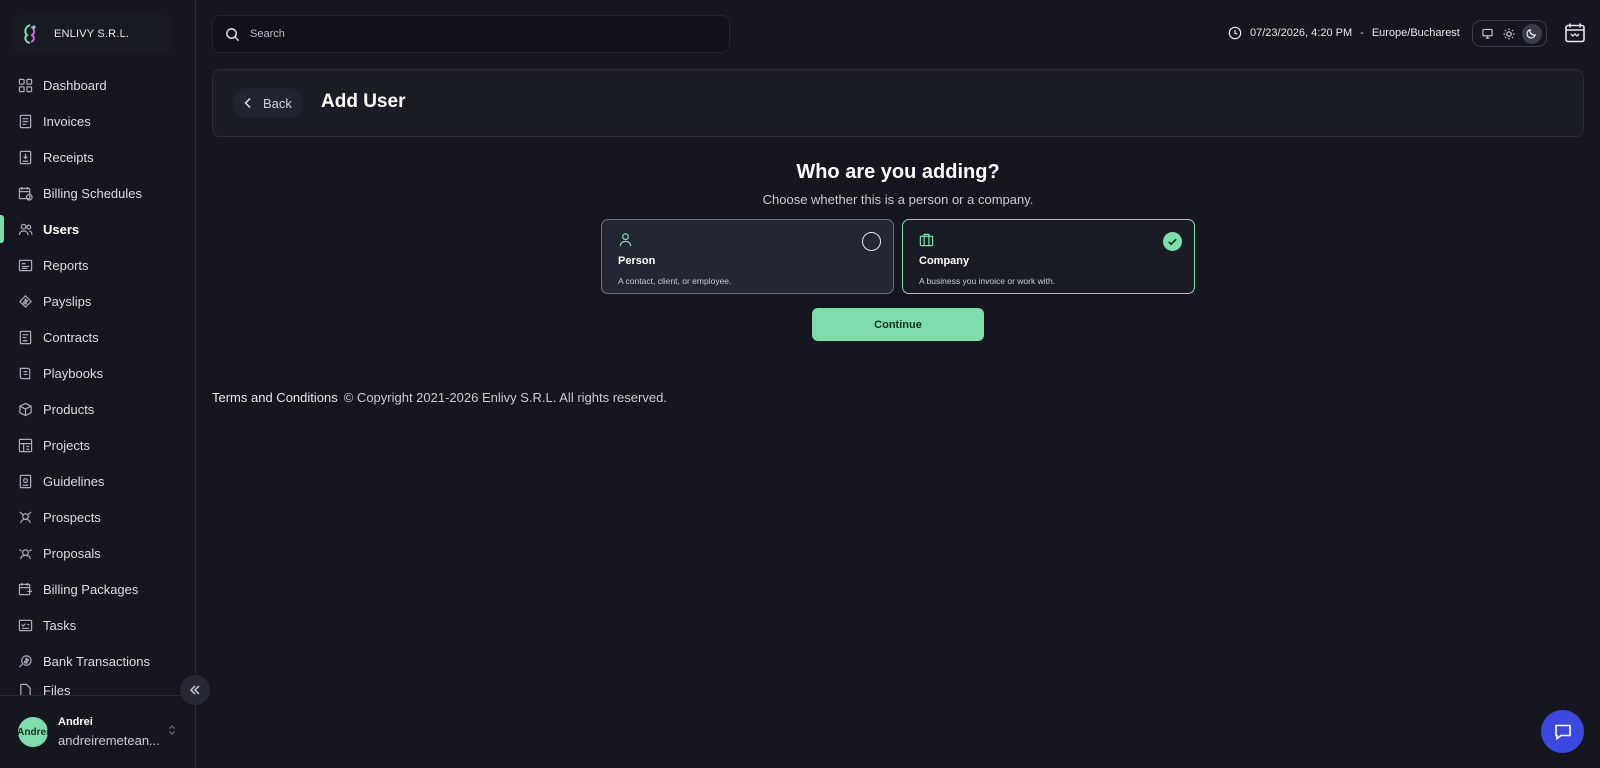 This screenshot has height=768, width=1600. Describe the element at coordinates (944, 261) in the screenshot. I see `option-title: Company` at that location.